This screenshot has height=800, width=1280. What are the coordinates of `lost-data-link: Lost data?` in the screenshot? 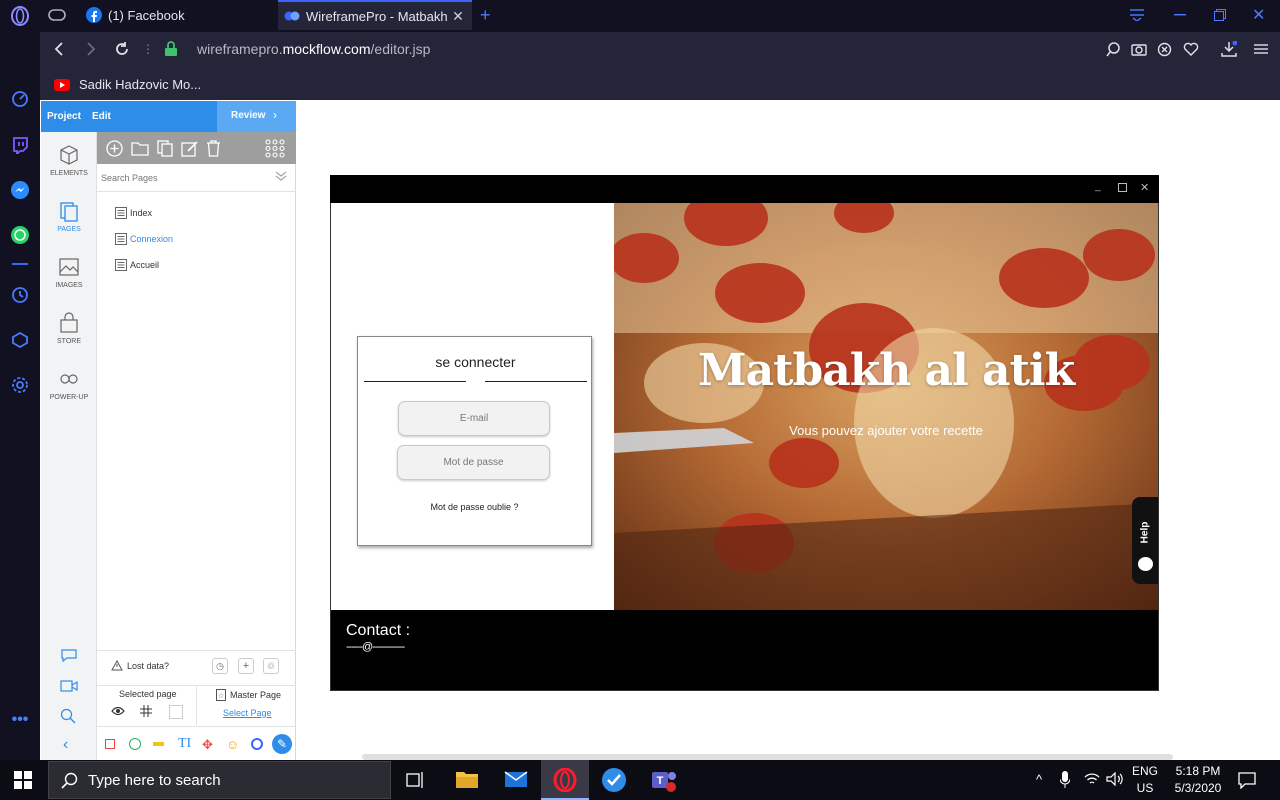 It's located at (140, 665).